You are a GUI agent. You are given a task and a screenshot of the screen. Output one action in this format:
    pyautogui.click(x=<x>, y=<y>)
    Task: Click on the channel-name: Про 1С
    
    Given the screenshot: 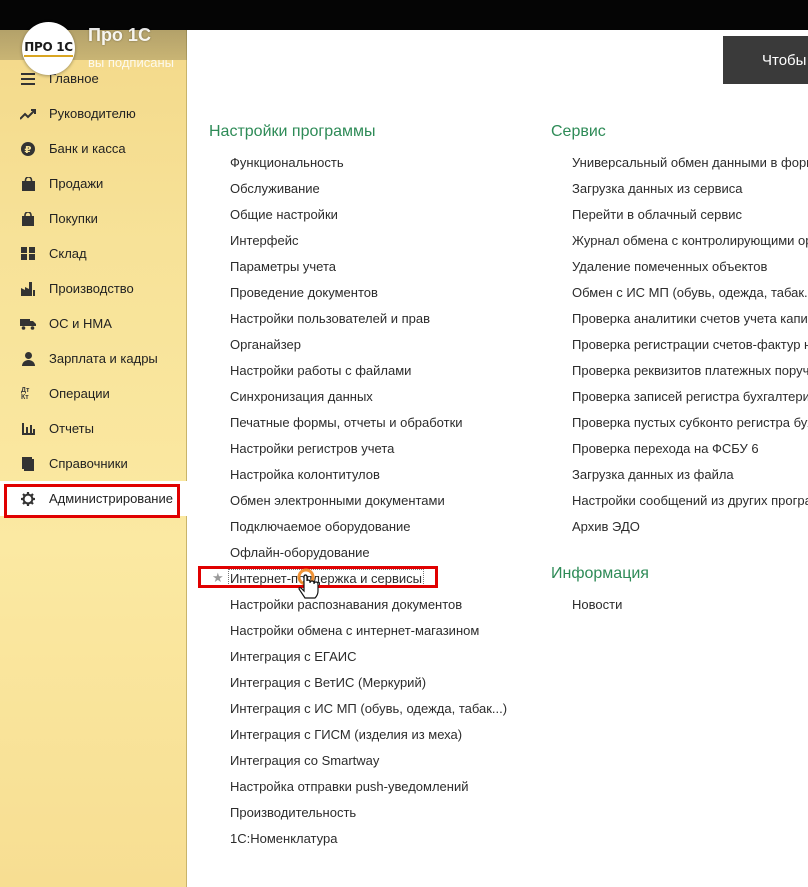 What is the action you would take?
    pyautogui.click(x=119, y=35)
    